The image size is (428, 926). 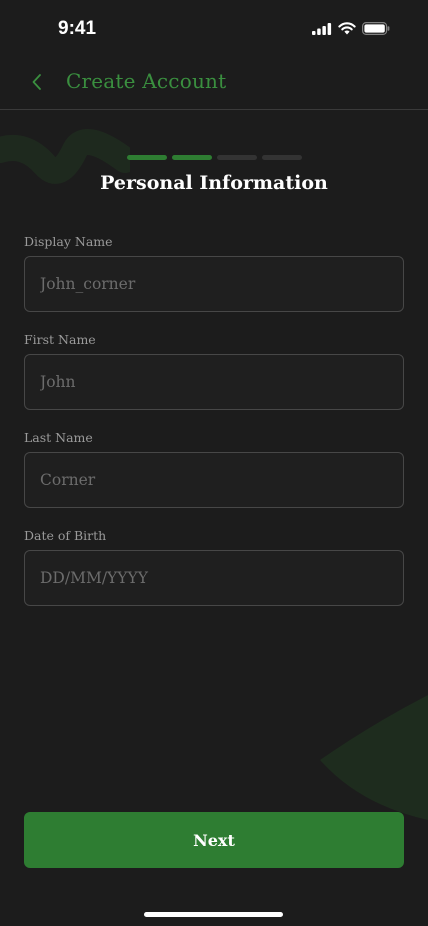 I want to click on display-name-input, so click(x=214, y=284).